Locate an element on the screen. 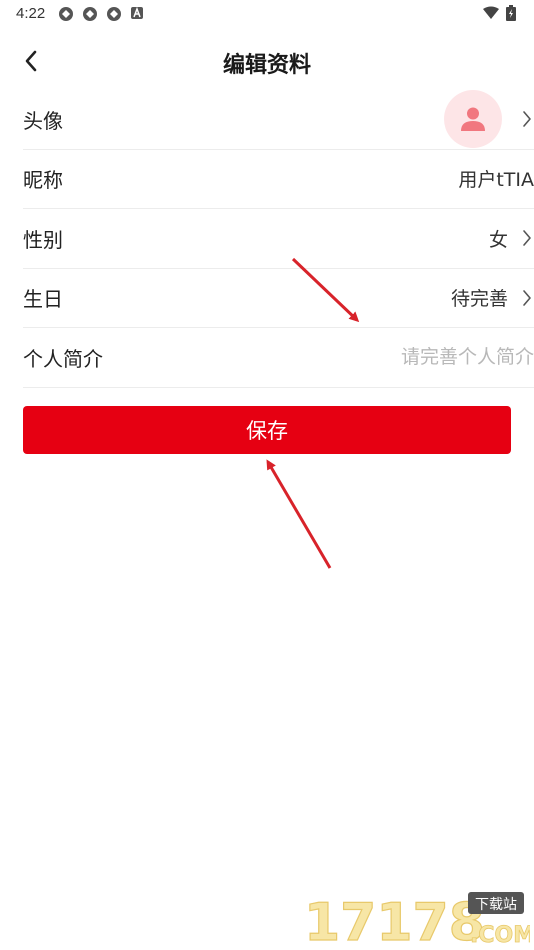 The image size is (534, 950). intro-label: 个人简介 is located at coordinates (63, 358).